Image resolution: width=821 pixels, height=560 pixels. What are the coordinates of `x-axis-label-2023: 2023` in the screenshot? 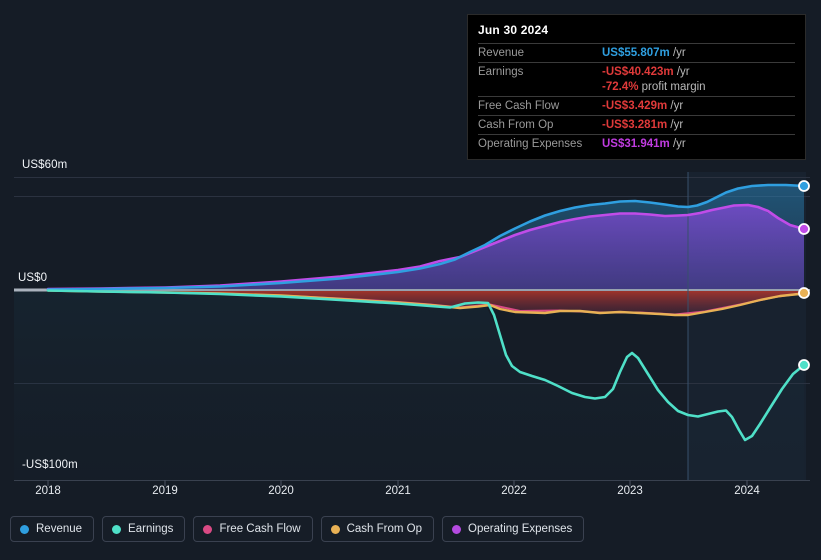 It's located at (630, 491).